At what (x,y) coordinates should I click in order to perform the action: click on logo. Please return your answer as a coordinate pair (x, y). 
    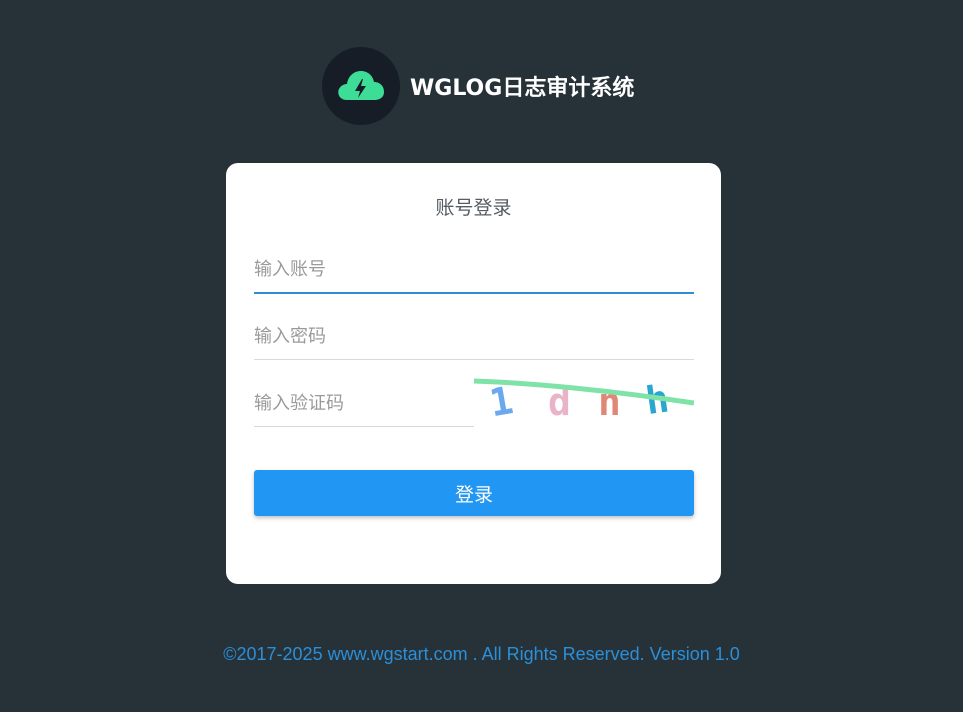
    Looking at the image, I should click on (361, 86).